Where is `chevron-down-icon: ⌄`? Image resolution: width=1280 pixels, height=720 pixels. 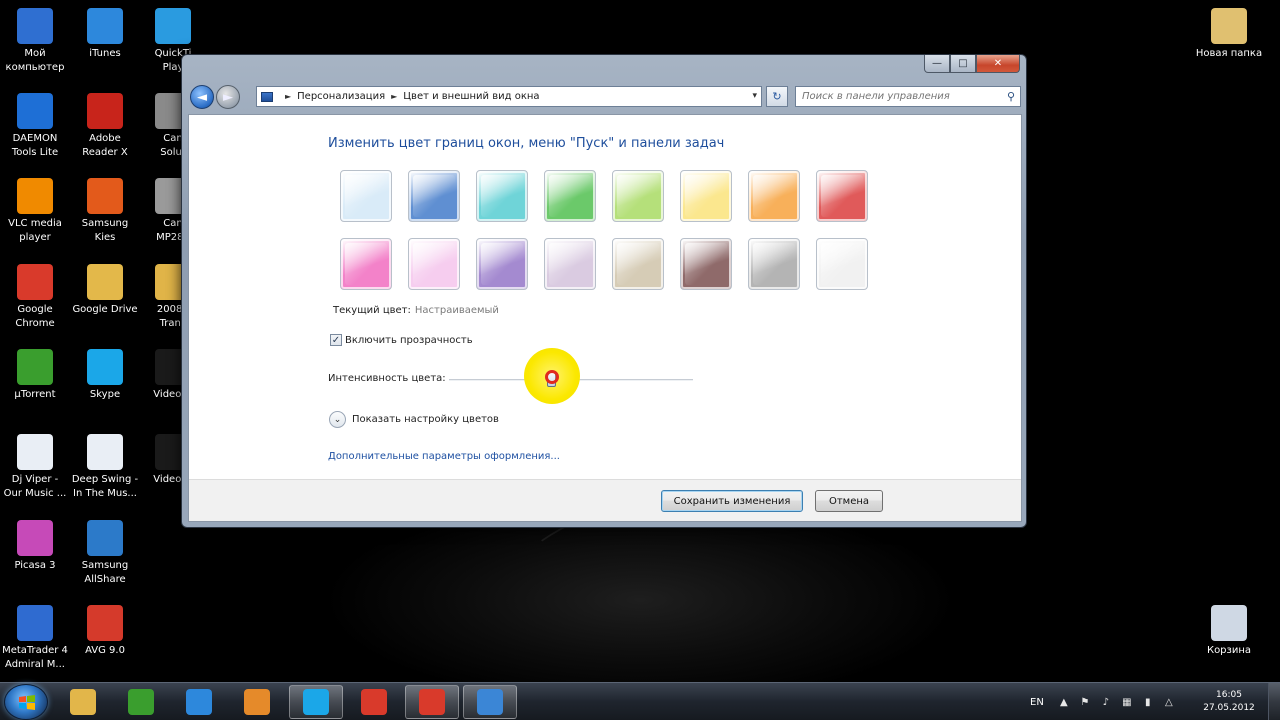 chevron-down-icon: ⌄ is located at coordinates (337, 419).